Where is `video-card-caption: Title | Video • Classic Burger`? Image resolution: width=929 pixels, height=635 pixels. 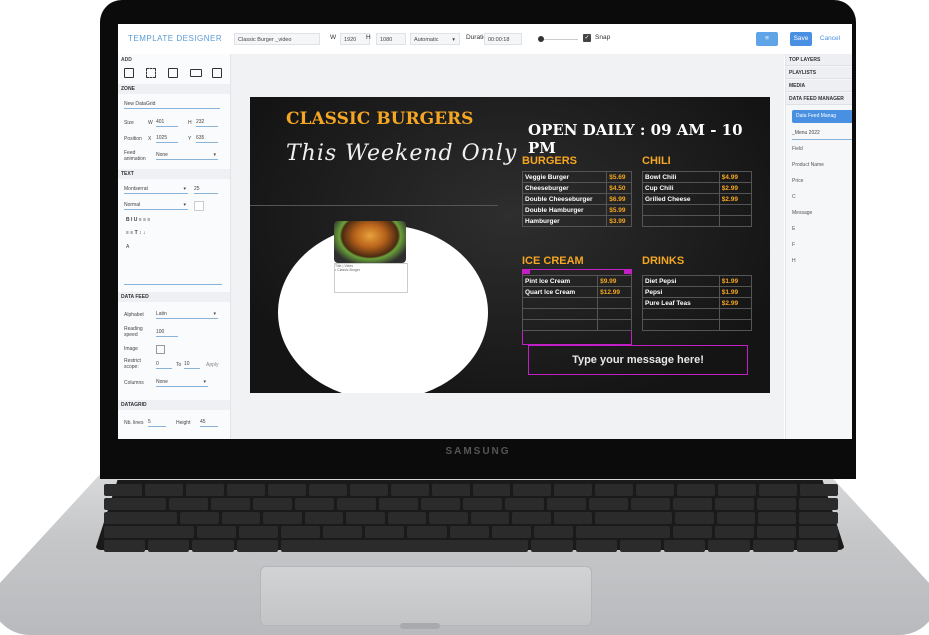 video-card-caption: Title | Video • Classic Burger is located at coordinates (371, 278).